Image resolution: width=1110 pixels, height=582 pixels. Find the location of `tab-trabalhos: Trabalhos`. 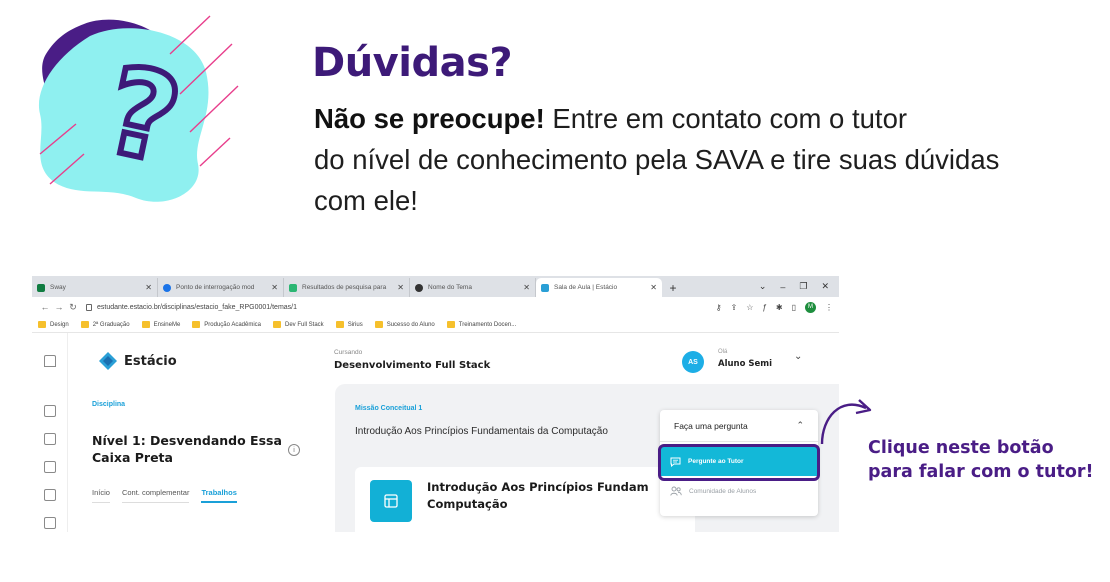

tab-trabalhos: Trabalhos is located at coordinates (219, 495).